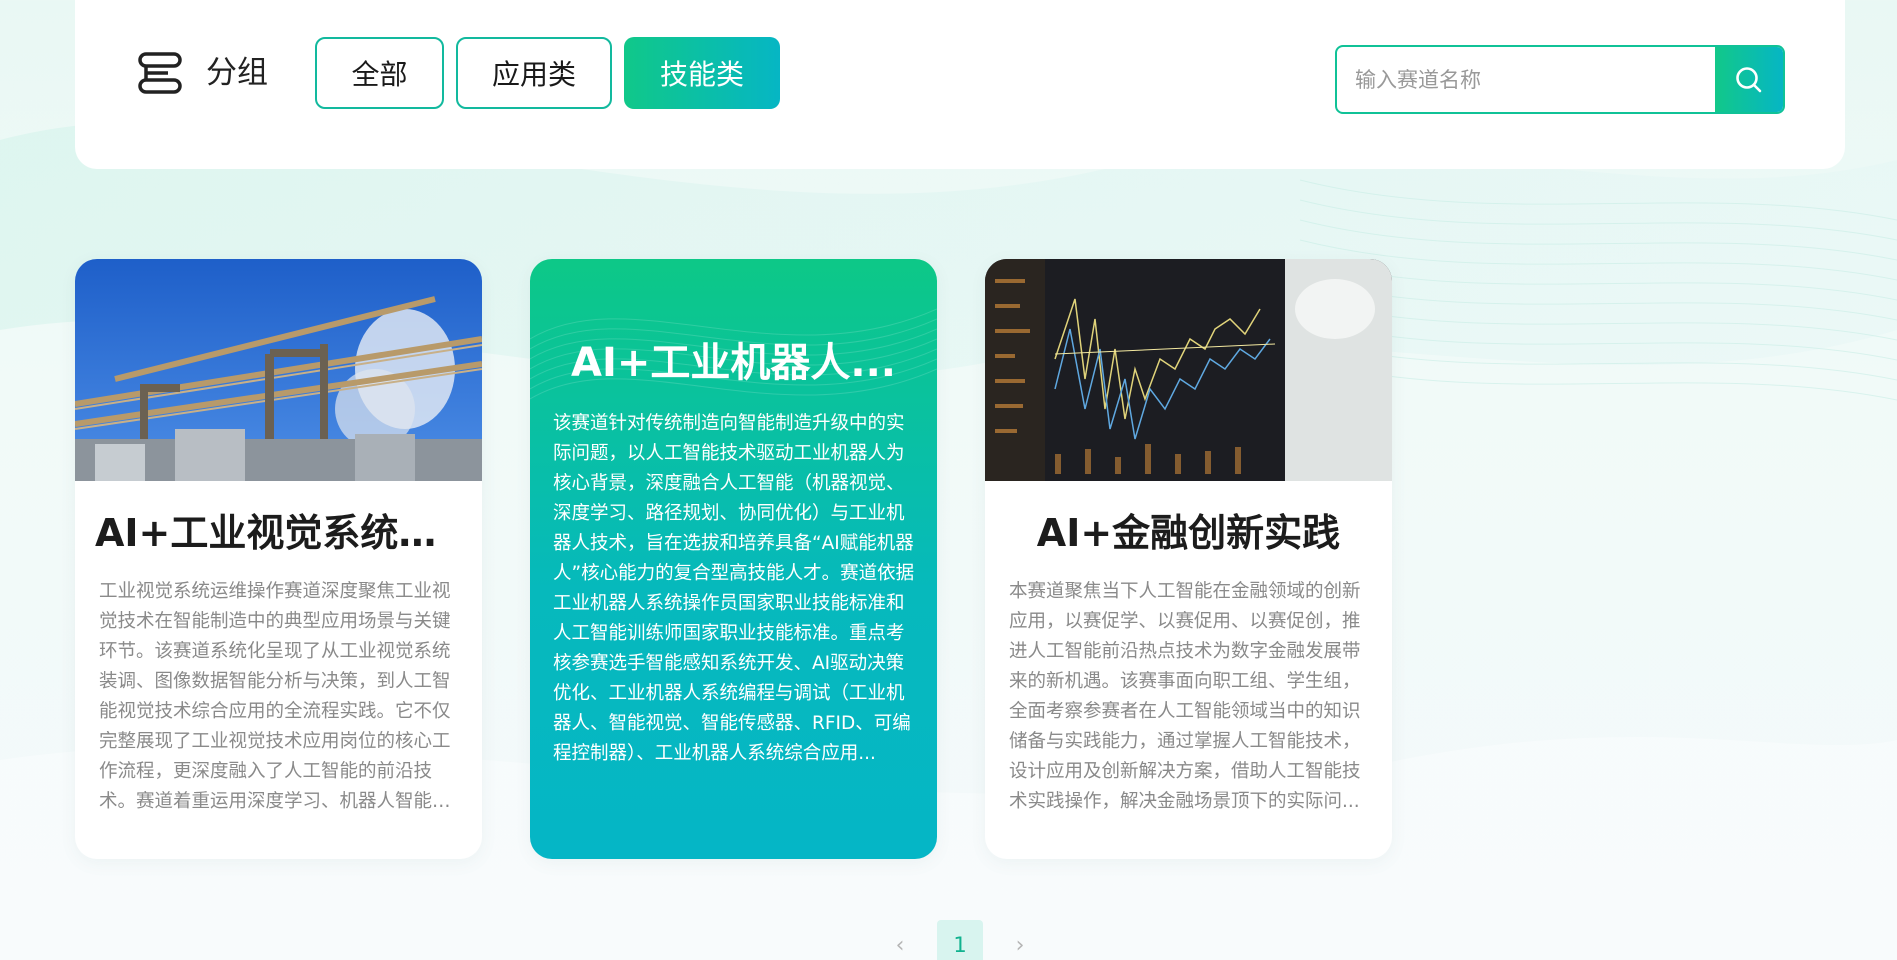  I want to click on search-button, so click(1749, 79).